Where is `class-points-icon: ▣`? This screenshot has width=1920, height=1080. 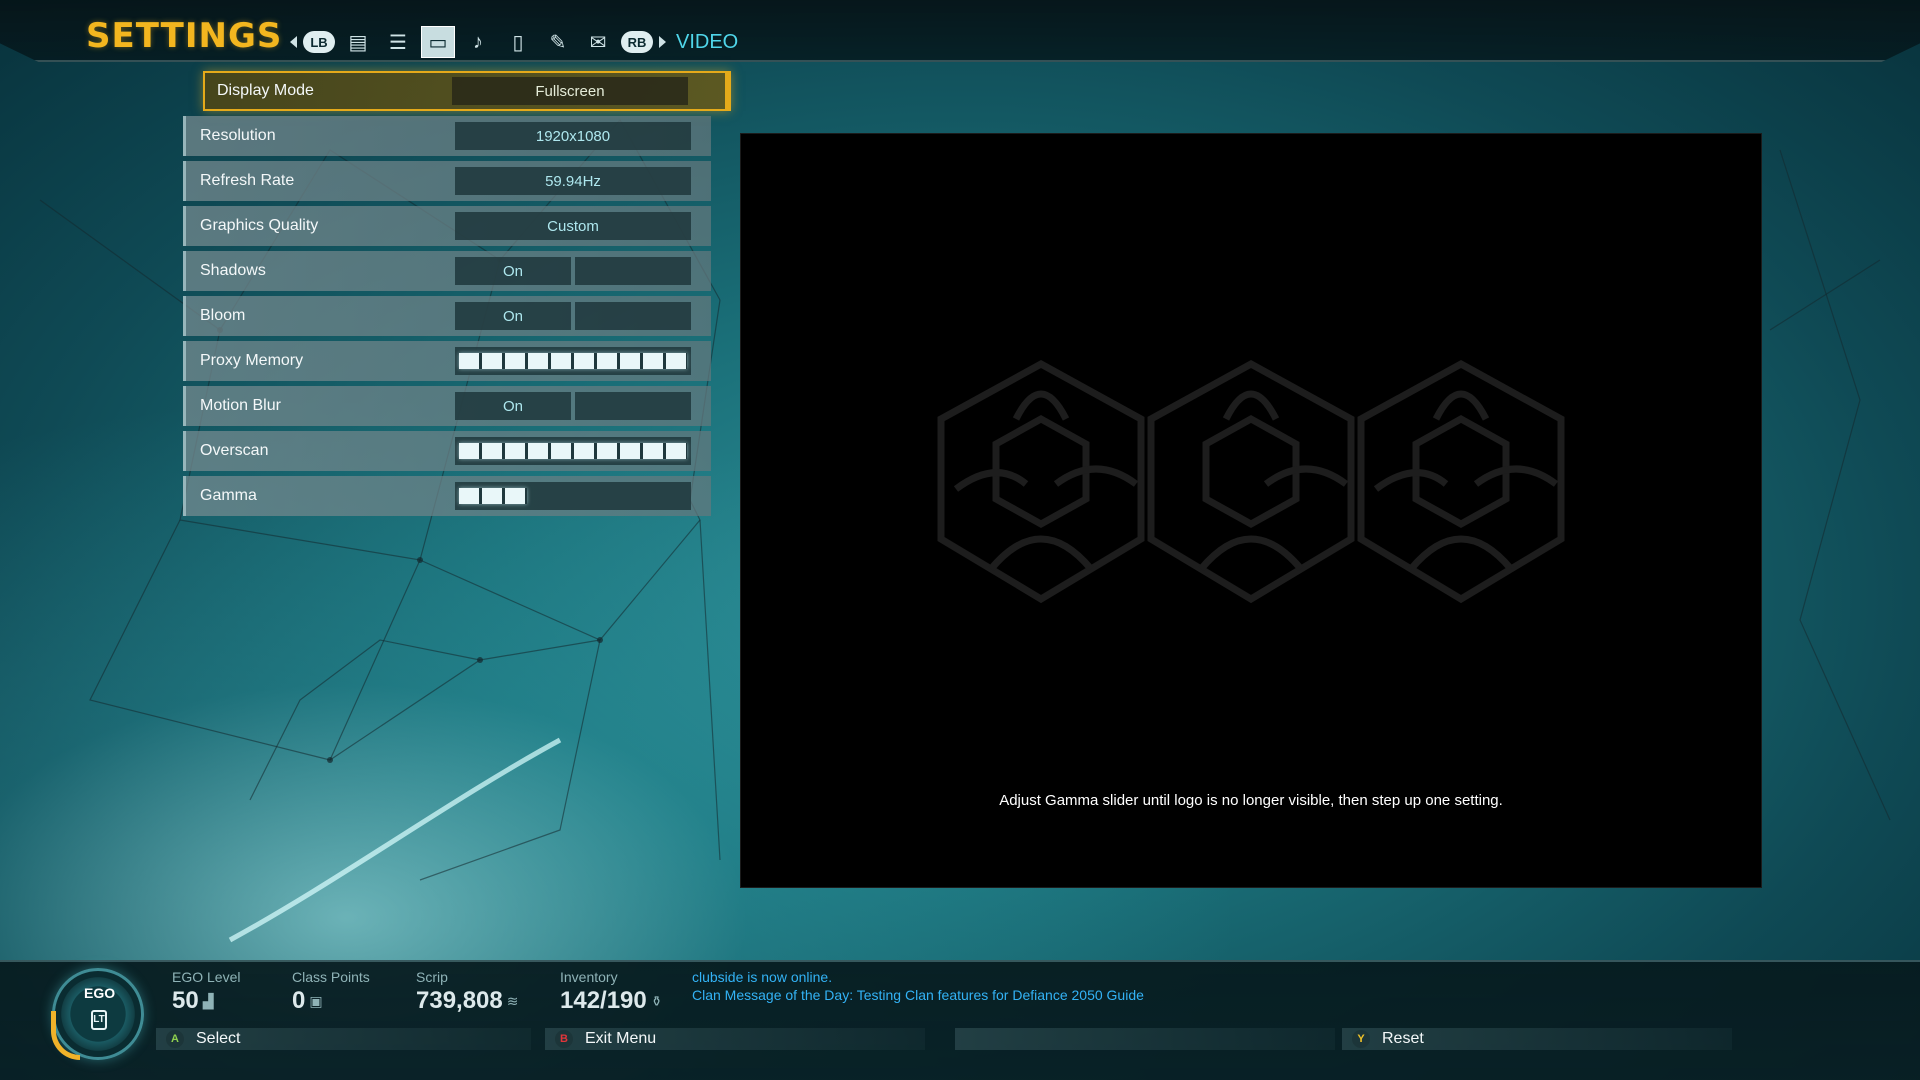 class-points-icon: ▣ is located at coordinates (316, 1000).